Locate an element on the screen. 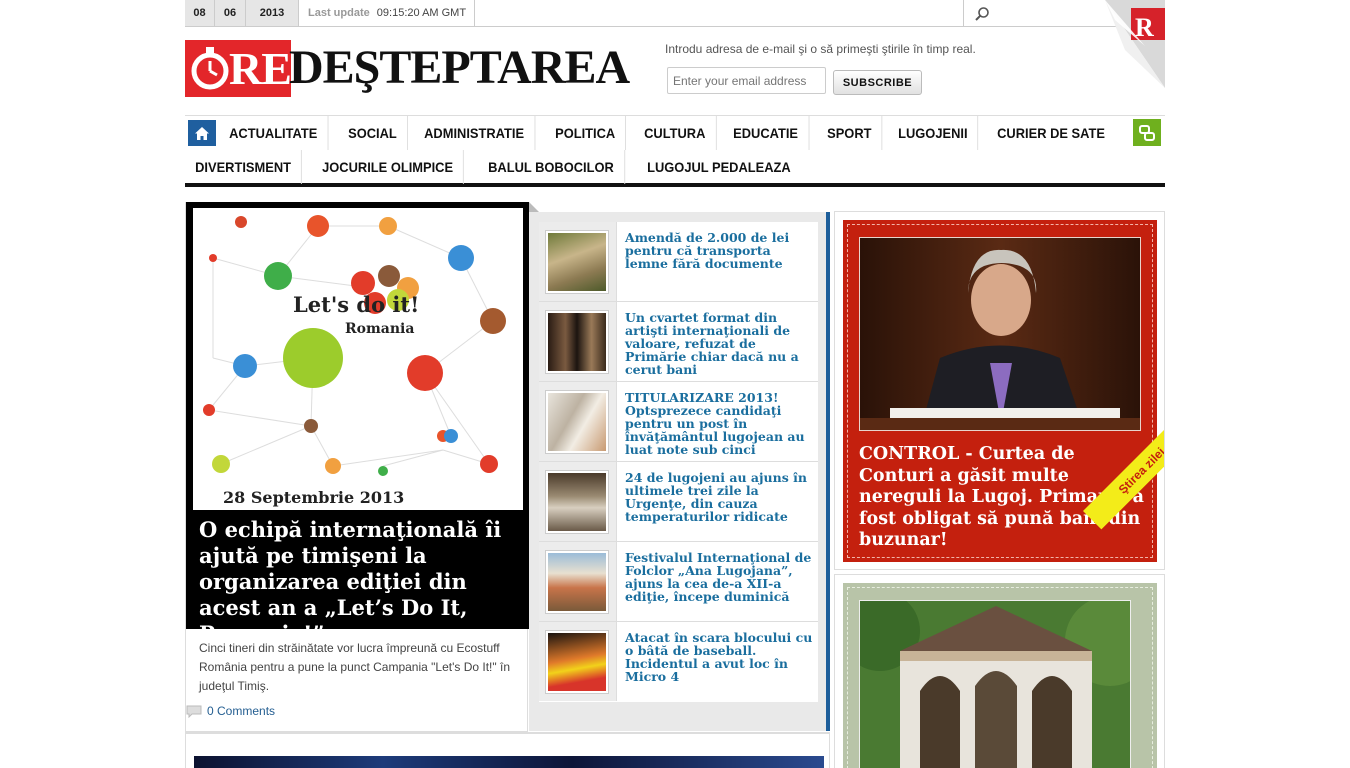 This screenshot has width=1350, height=768. date-month: 06 is located at coordinates (230, 13).